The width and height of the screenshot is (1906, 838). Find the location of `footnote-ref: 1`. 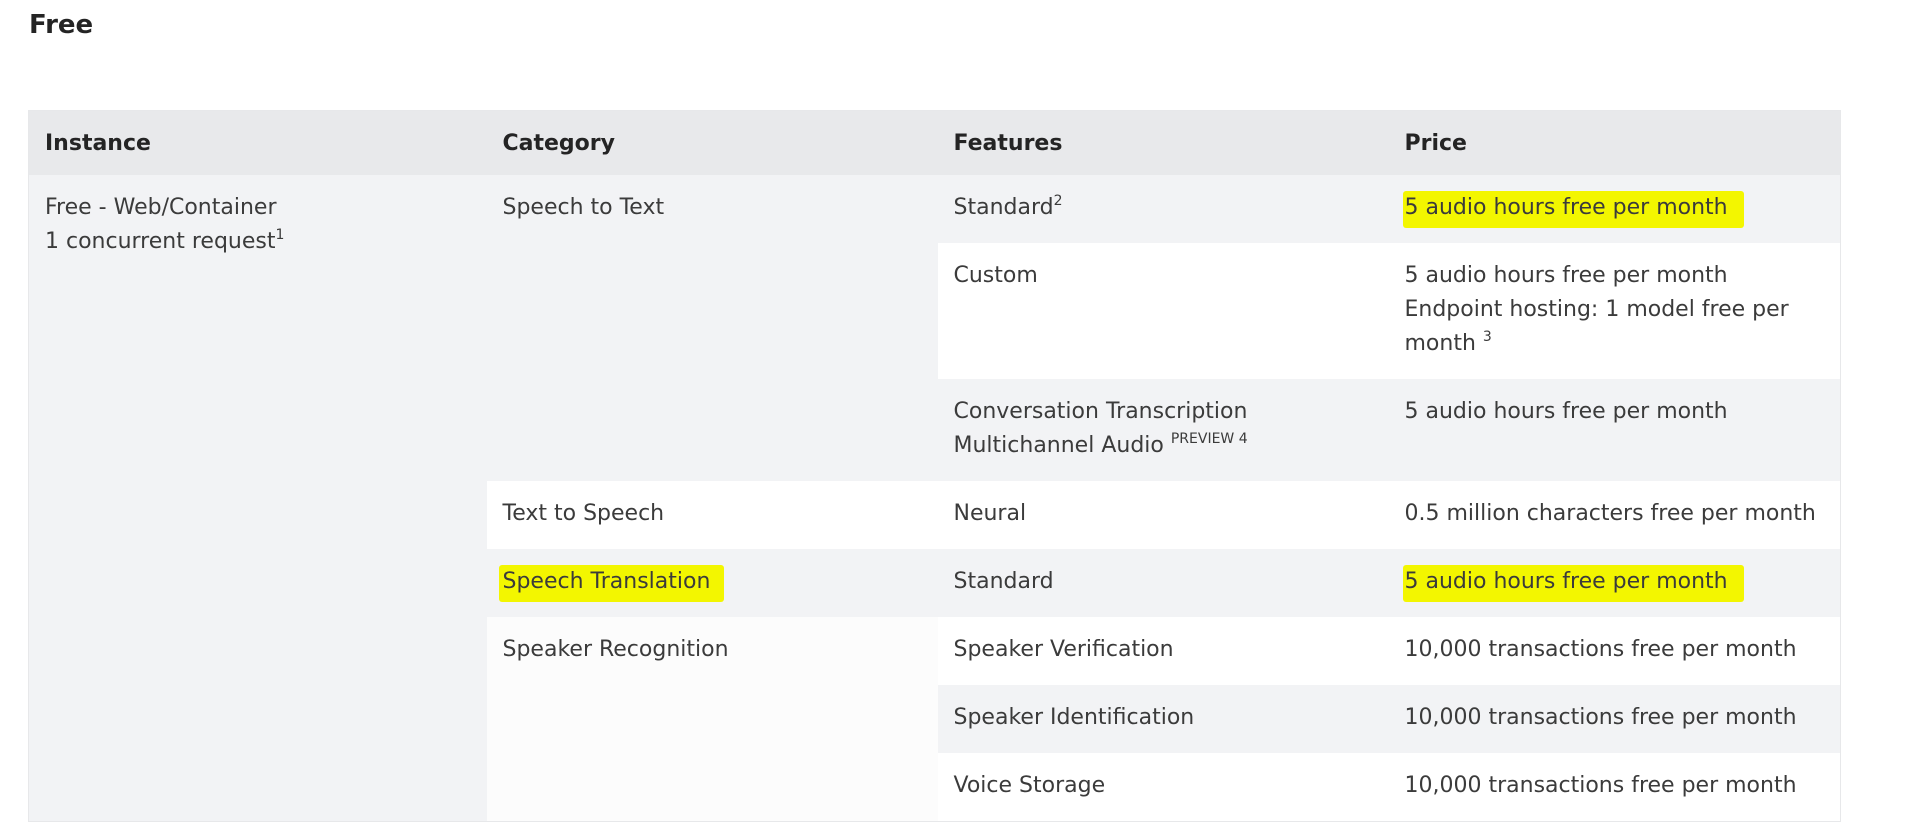

footnote-ref: 1 is located at coordinates (279, 235).